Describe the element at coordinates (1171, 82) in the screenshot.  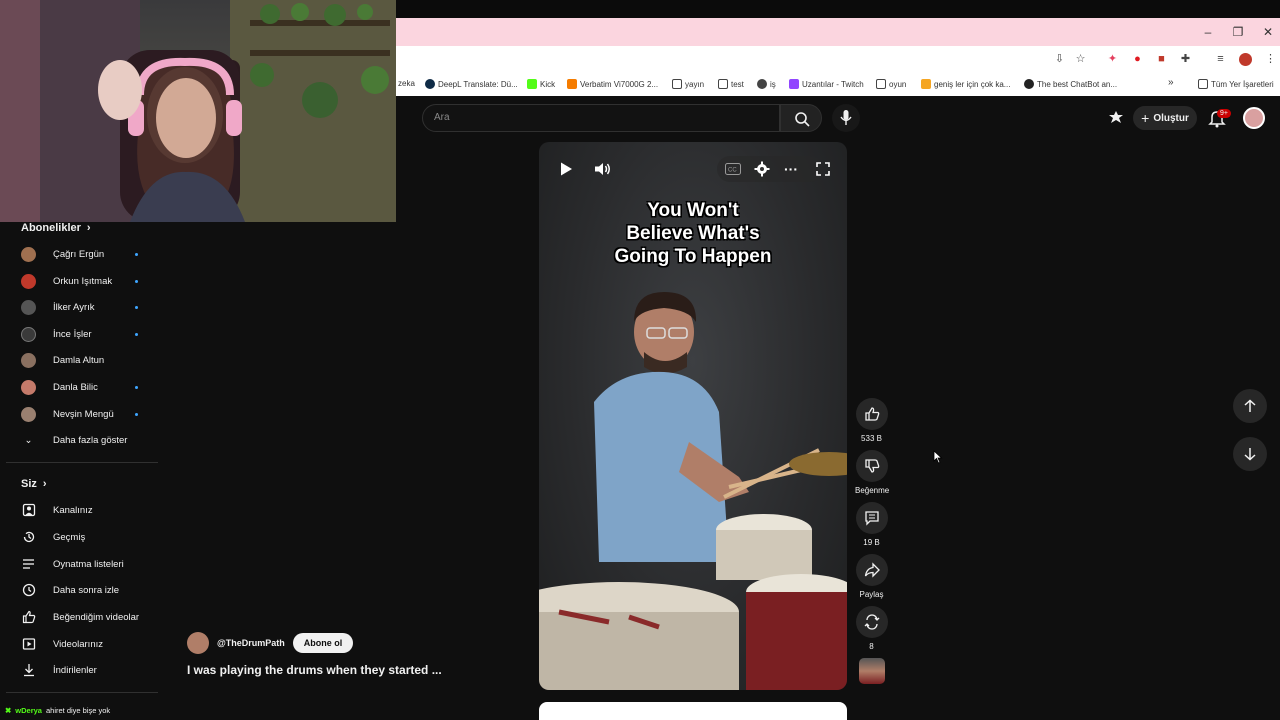
I see `bookmarks-overflow-button: »` at that location.